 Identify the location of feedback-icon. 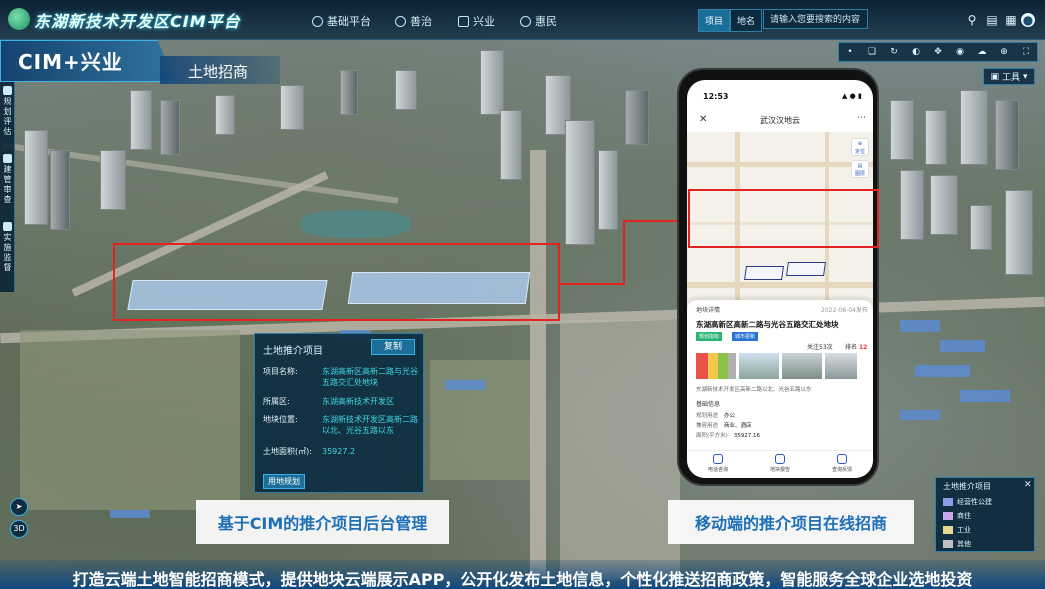
(841, 459).